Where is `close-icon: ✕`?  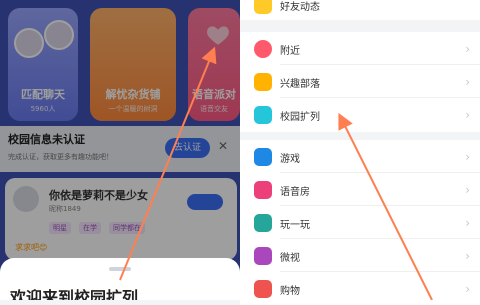
close-icon: ✕ is located at coordinates (223, 146).